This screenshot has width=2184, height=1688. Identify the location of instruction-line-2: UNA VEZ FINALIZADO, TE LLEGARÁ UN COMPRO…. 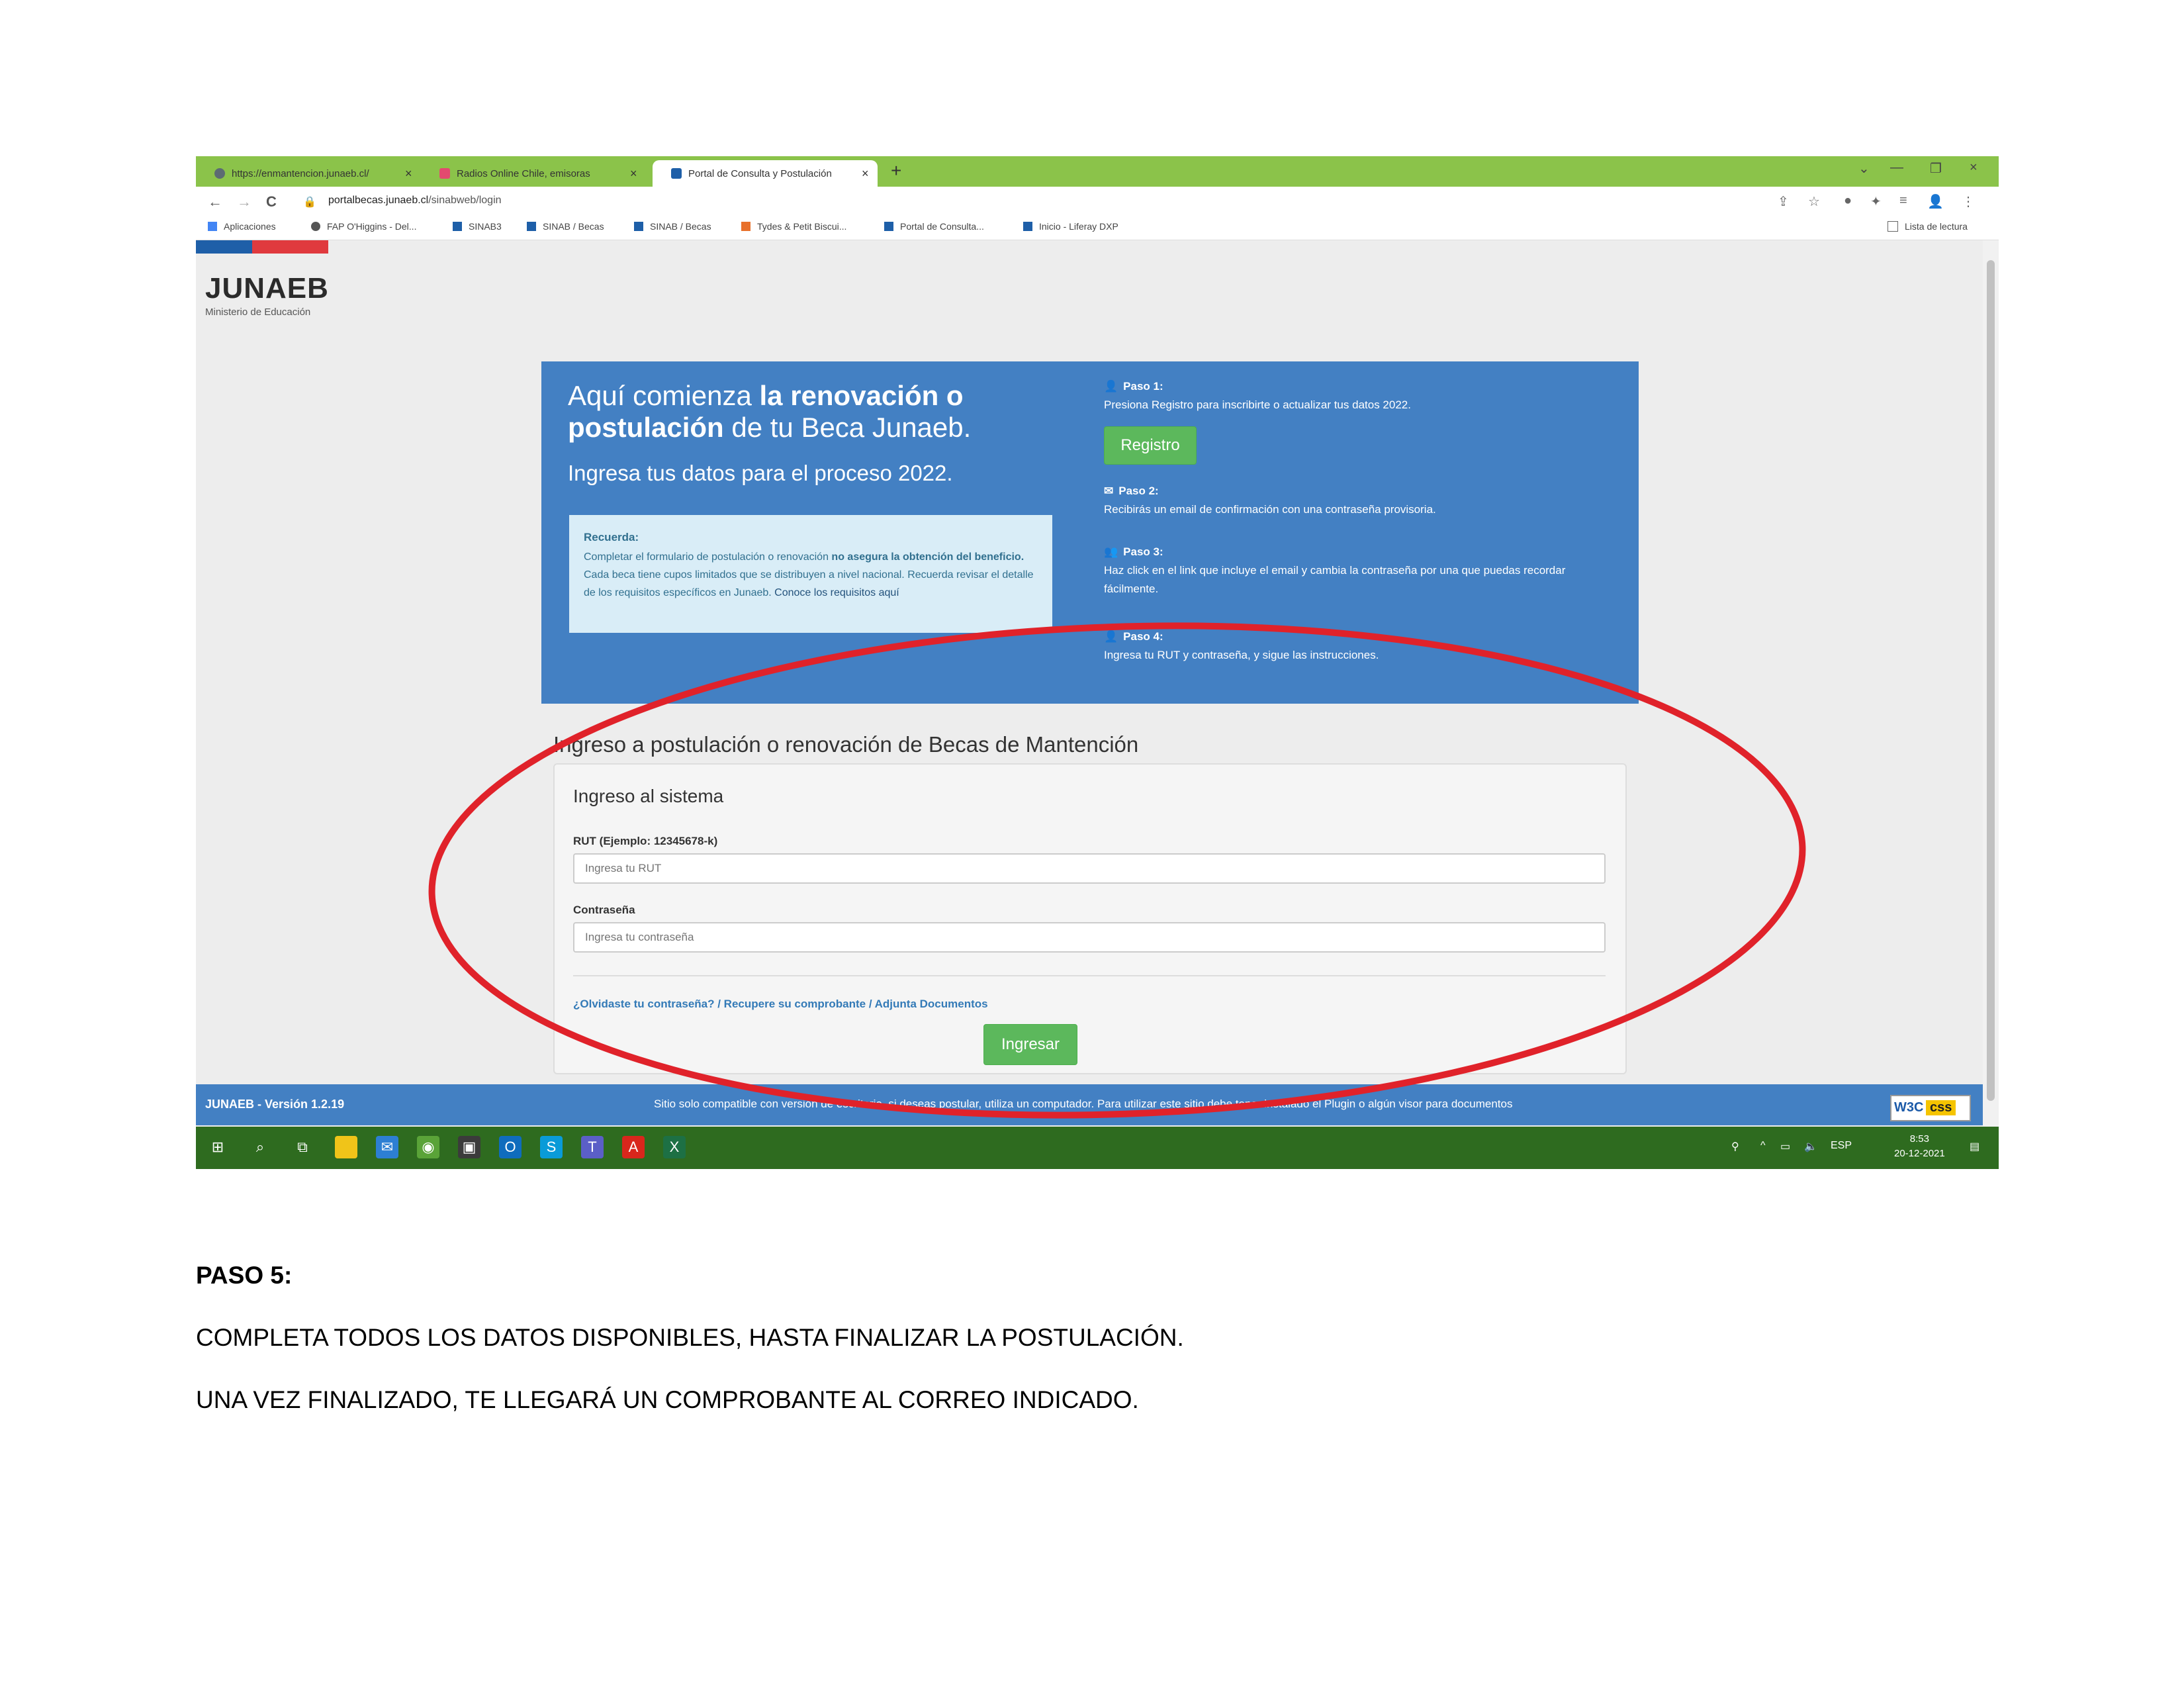
(667, 1399).